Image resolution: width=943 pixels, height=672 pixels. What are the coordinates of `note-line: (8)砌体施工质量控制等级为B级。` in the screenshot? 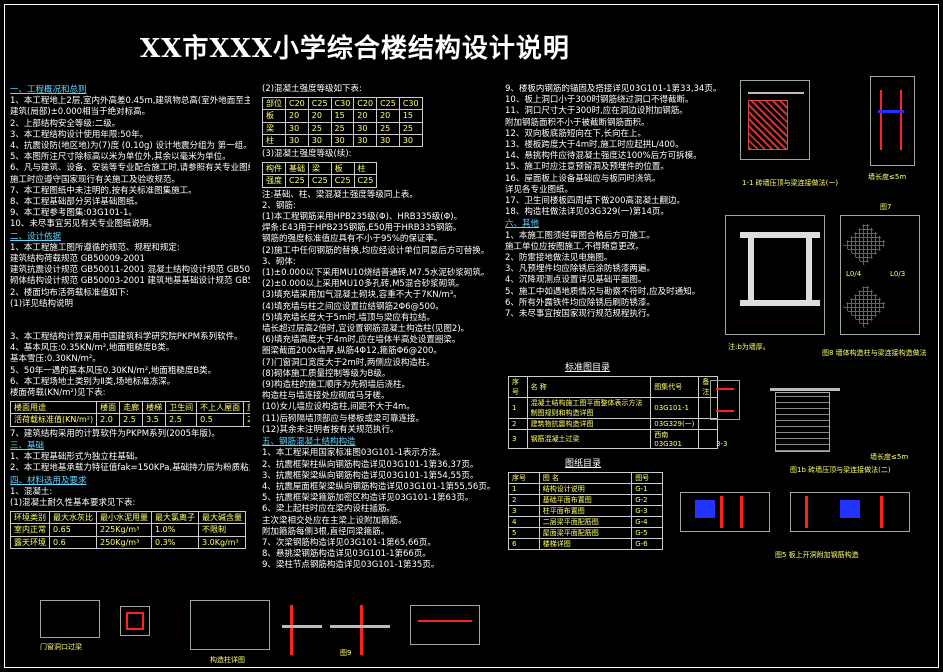 It's located at (326, 373).